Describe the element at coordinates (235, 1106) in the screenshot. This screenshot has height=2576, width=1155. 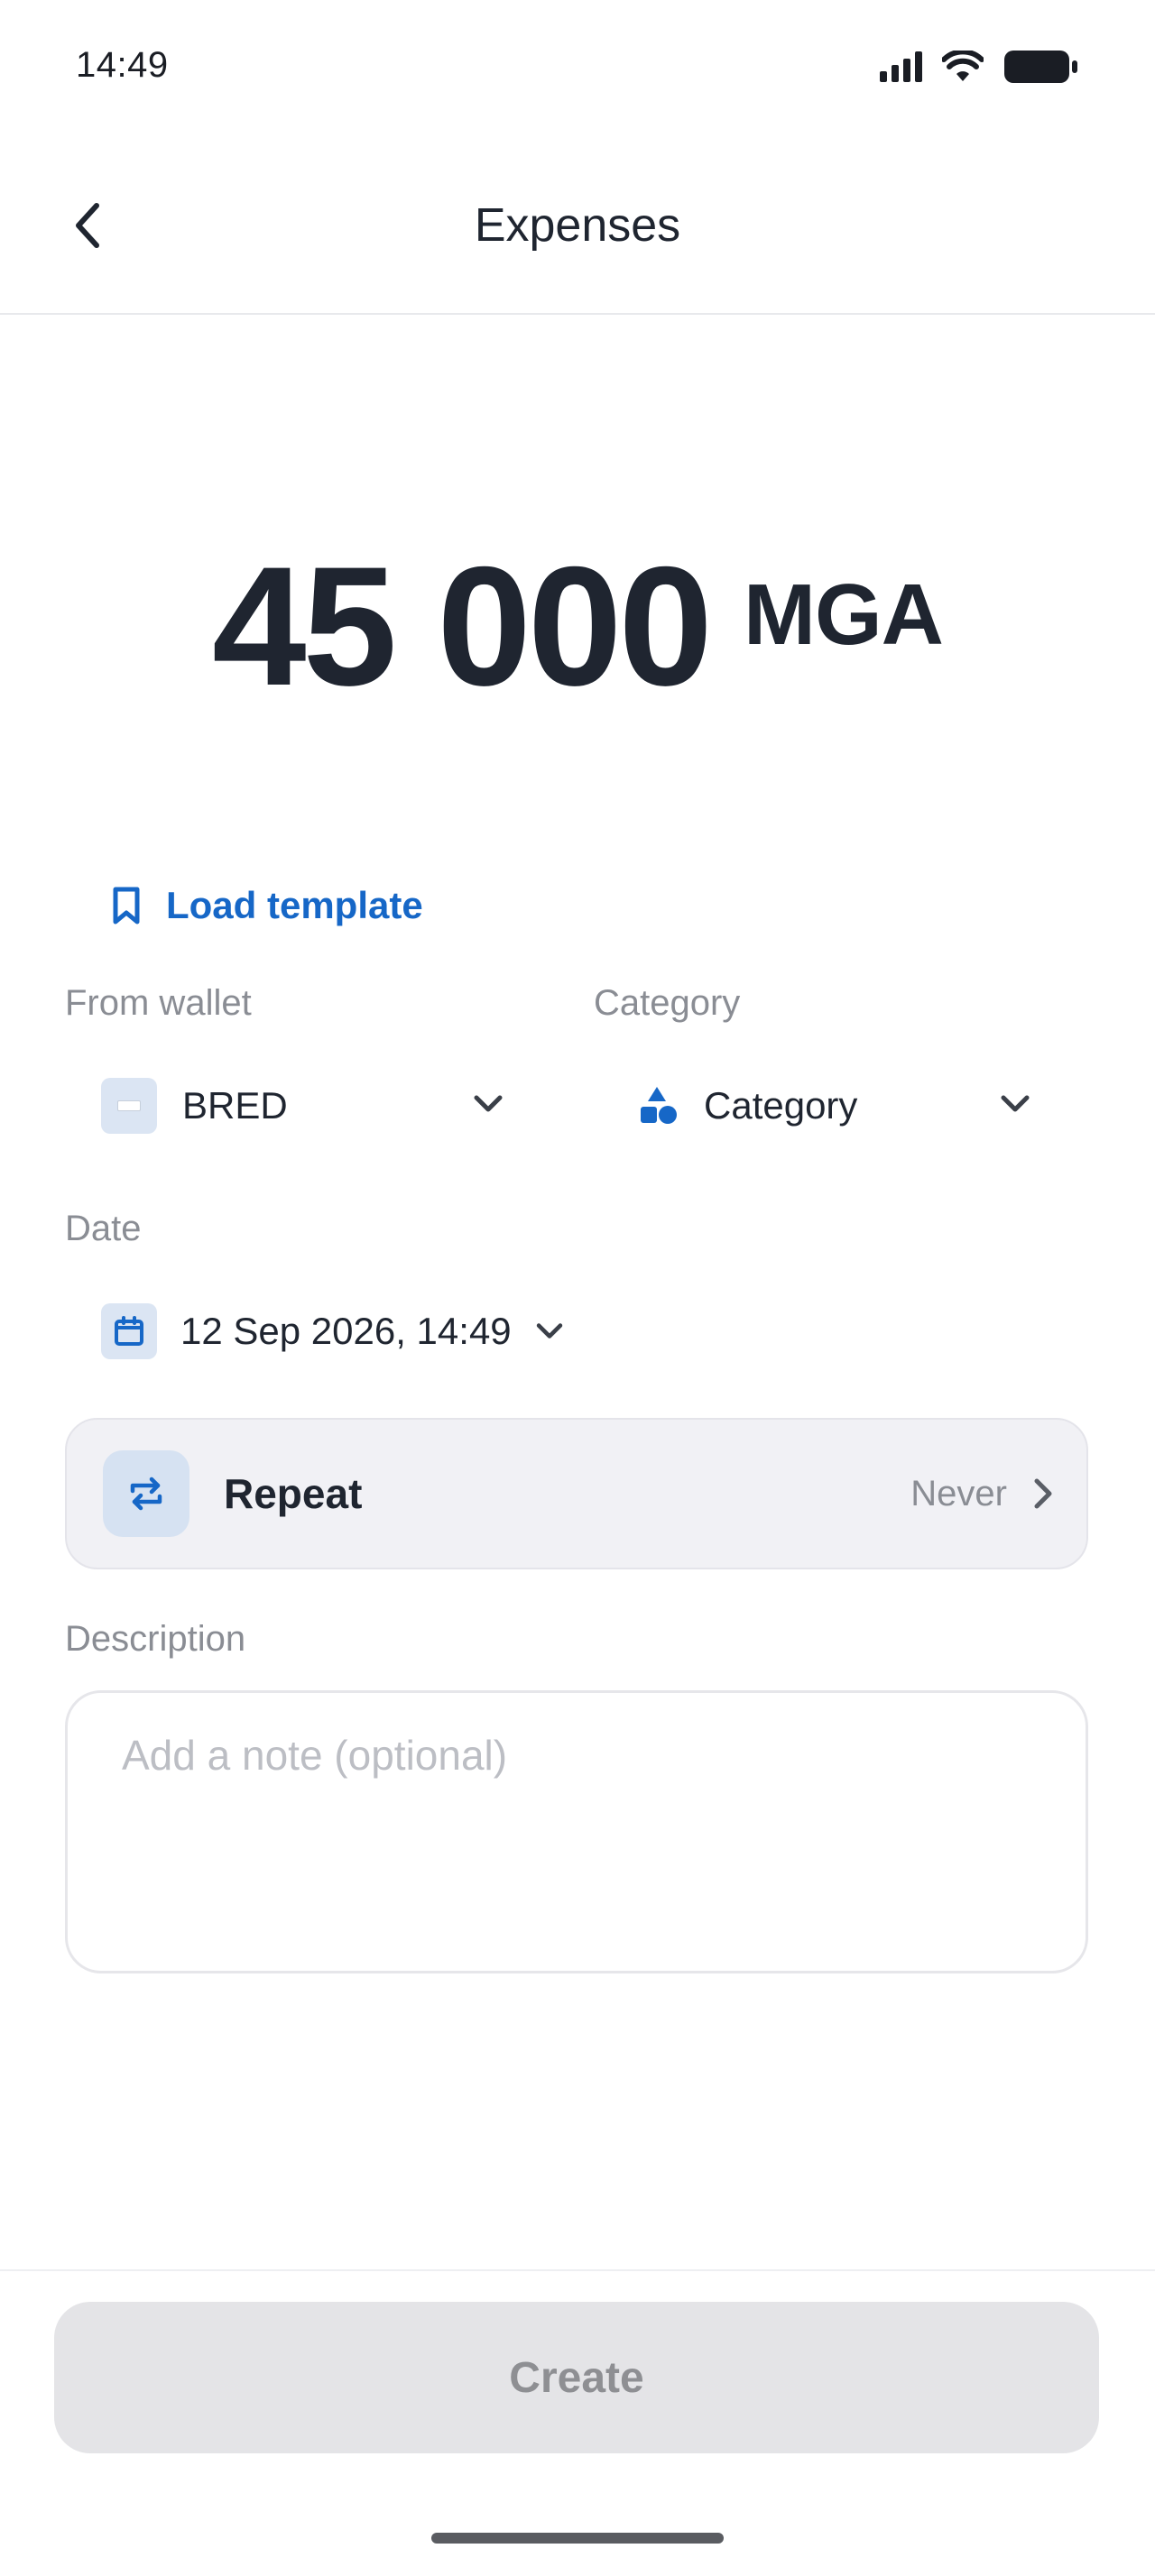
I see `wallet-value: BRED` at that location.